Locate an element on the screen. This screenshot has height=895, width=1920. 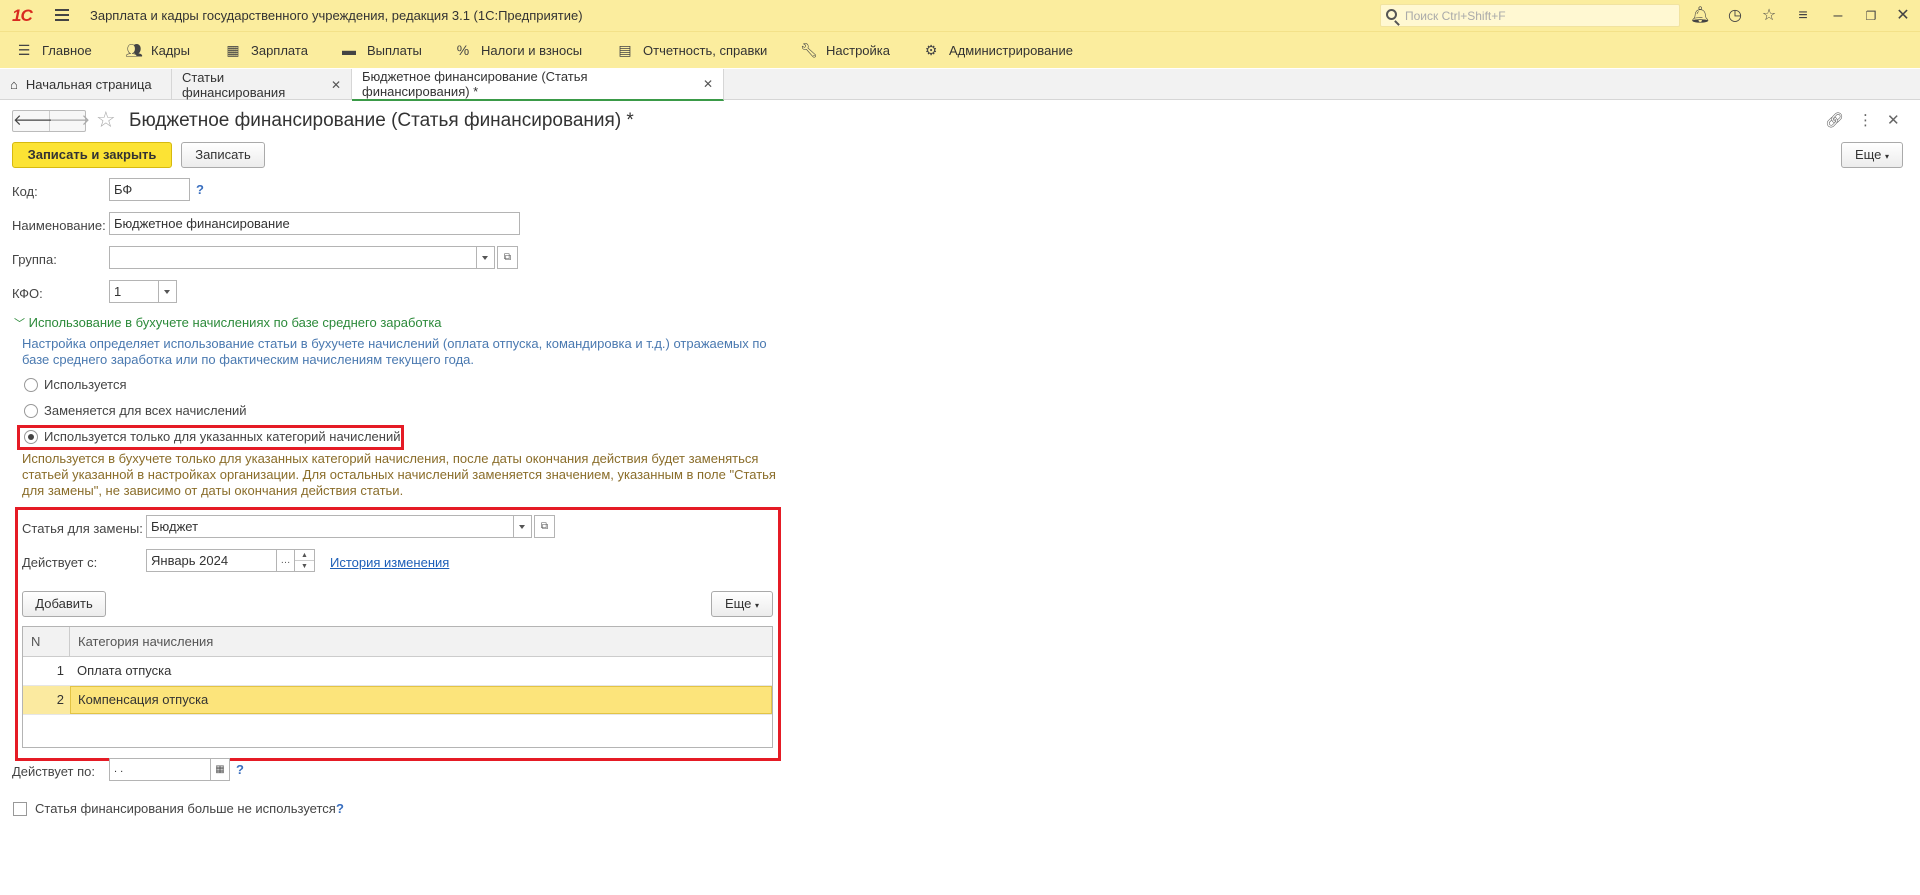
menu-item-reports: ▤ Отчетность, справки is located at coordinates (692, 50).